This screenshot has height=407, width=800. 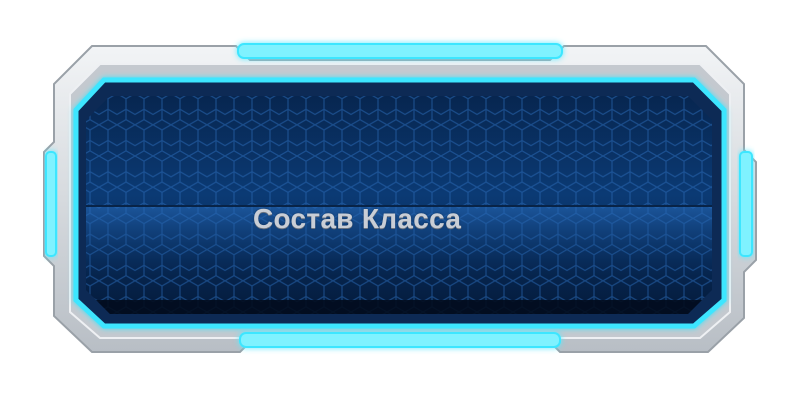 I want to click on top-glow-bar, so click(x=400, y=51).